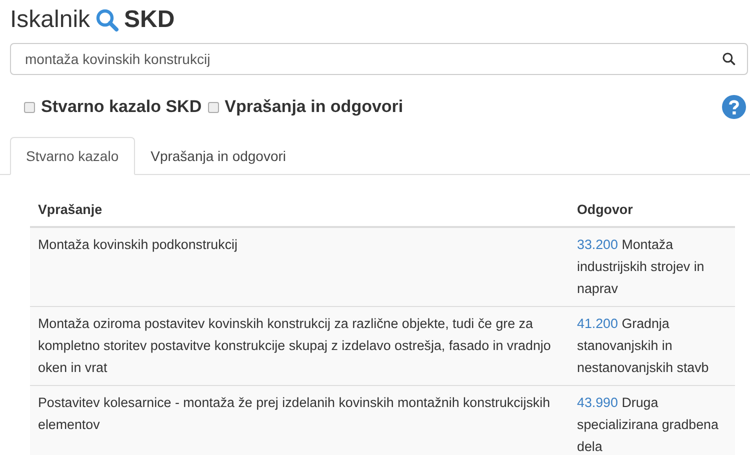  What do you see at coordinates (597, 323) in the screenshot?
I see `code-link: 41.200` at bounding box center [597, 323].